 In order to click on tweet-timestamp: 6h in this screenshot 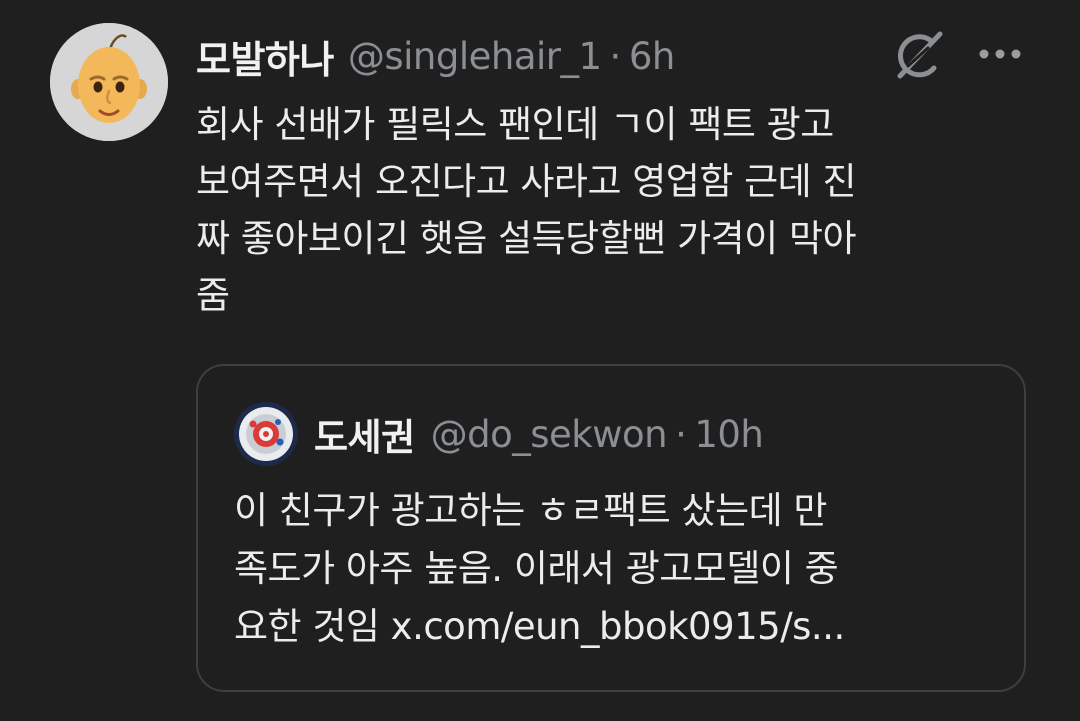, I will do `click(652, 56)`.